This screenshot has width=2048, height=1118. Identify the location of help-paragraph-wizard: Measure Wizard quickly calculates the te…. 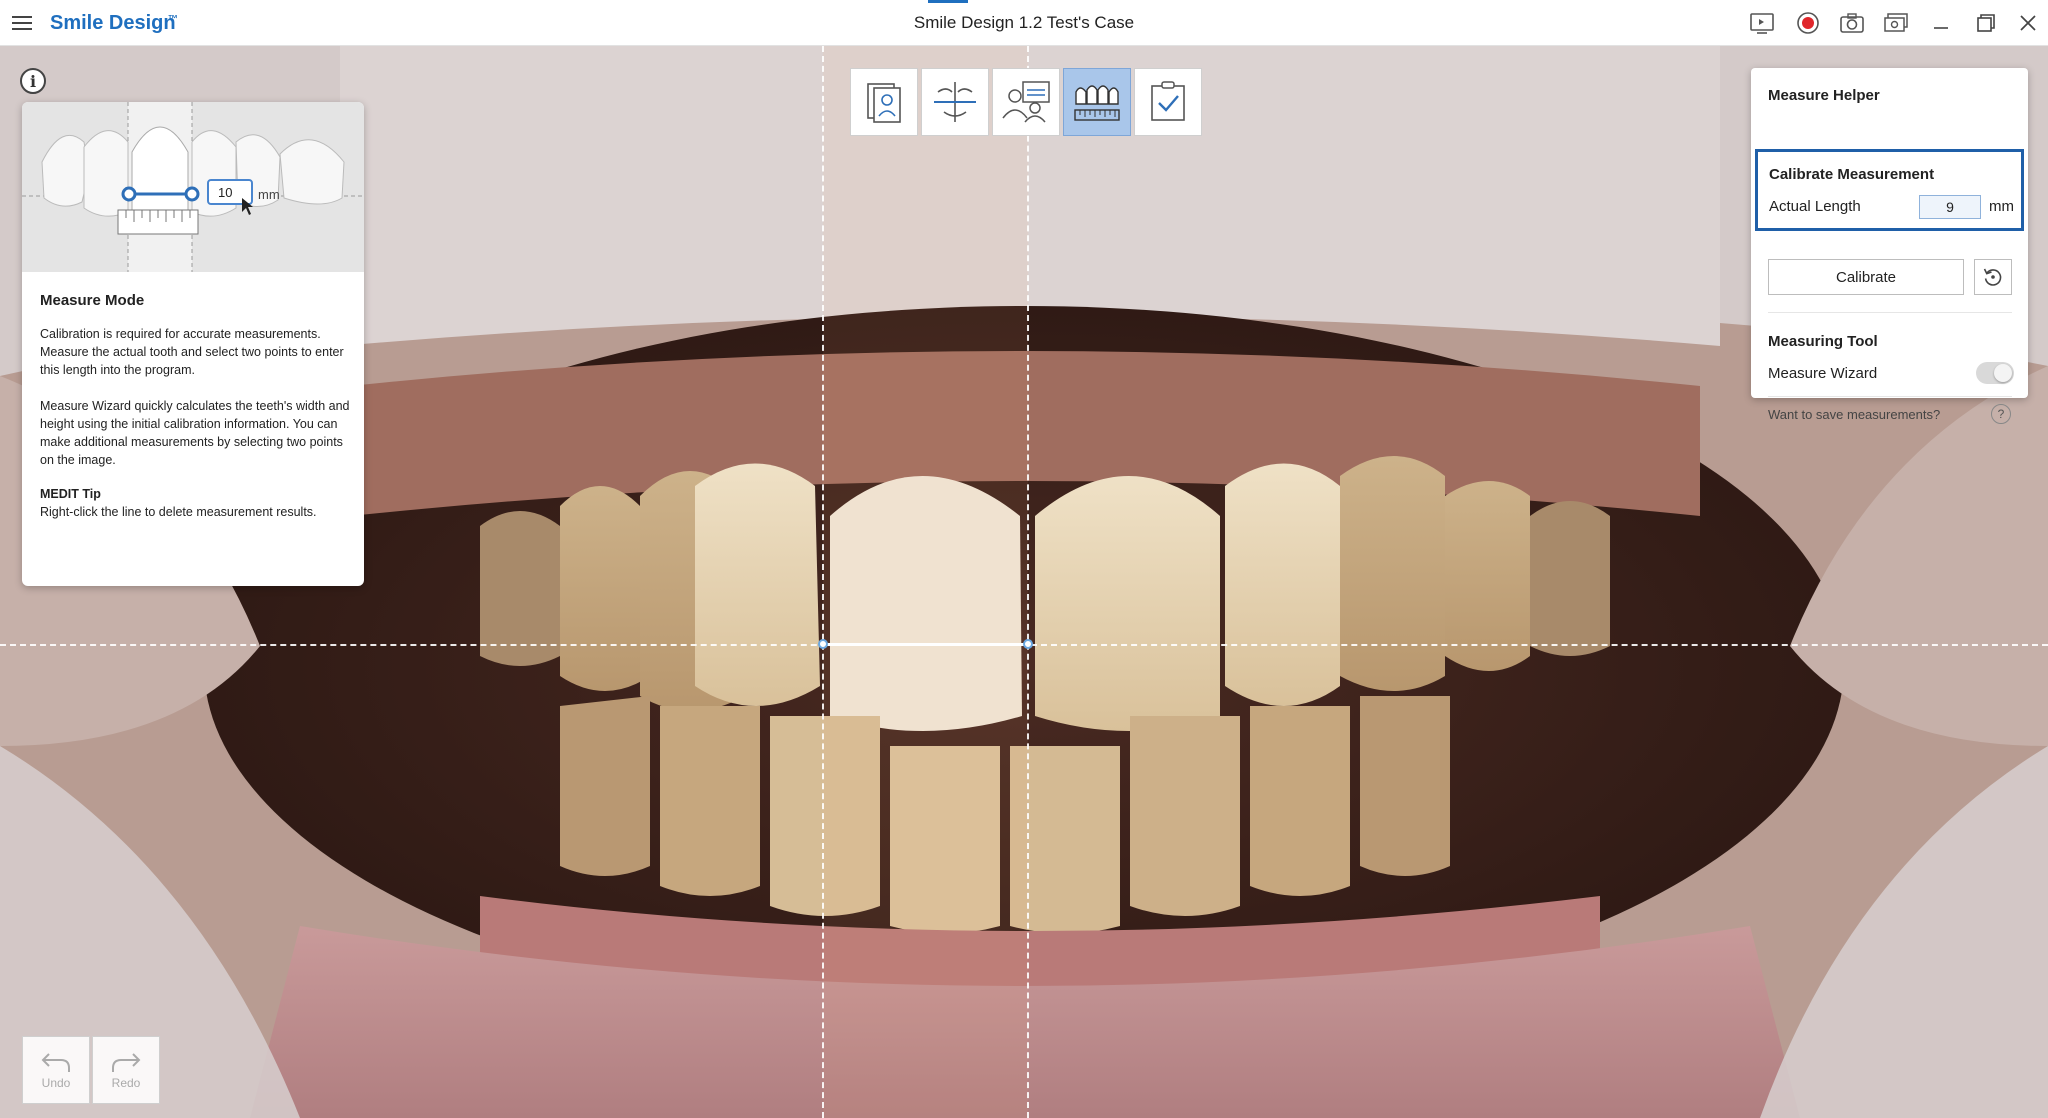
(195, 433).